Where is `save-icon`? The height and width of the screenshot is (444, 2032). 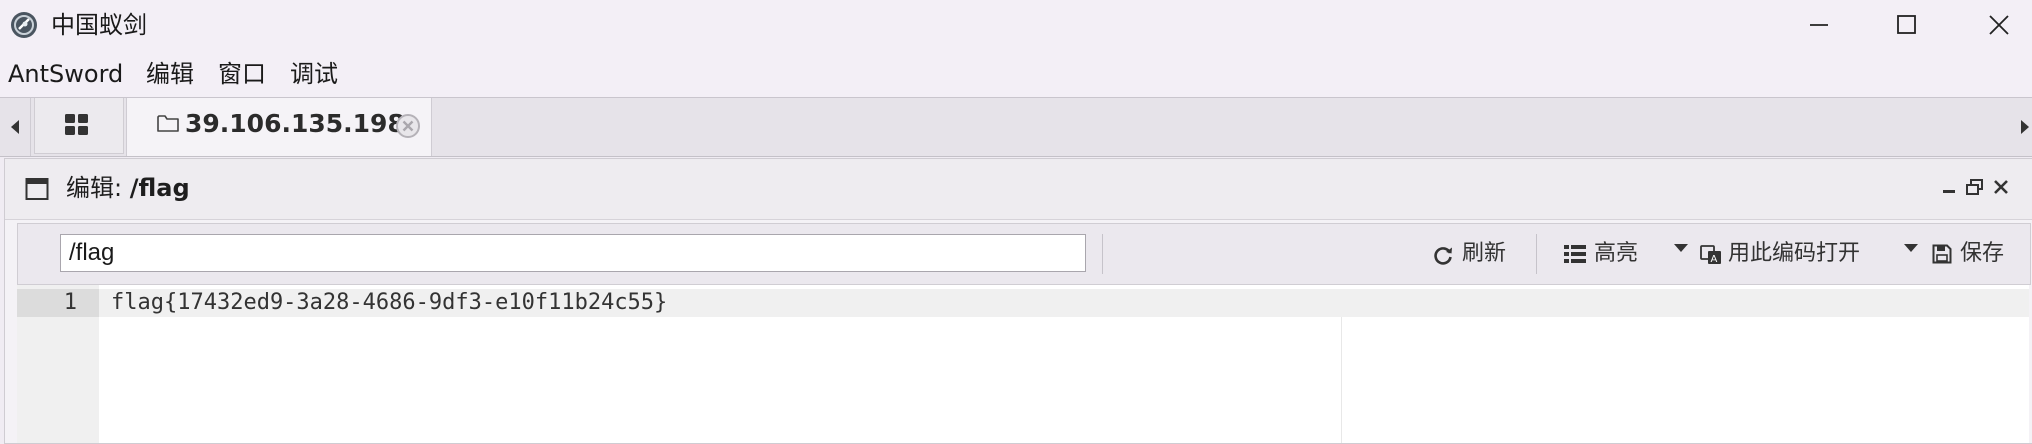 save-icon is located at coordinates (1942, 254).